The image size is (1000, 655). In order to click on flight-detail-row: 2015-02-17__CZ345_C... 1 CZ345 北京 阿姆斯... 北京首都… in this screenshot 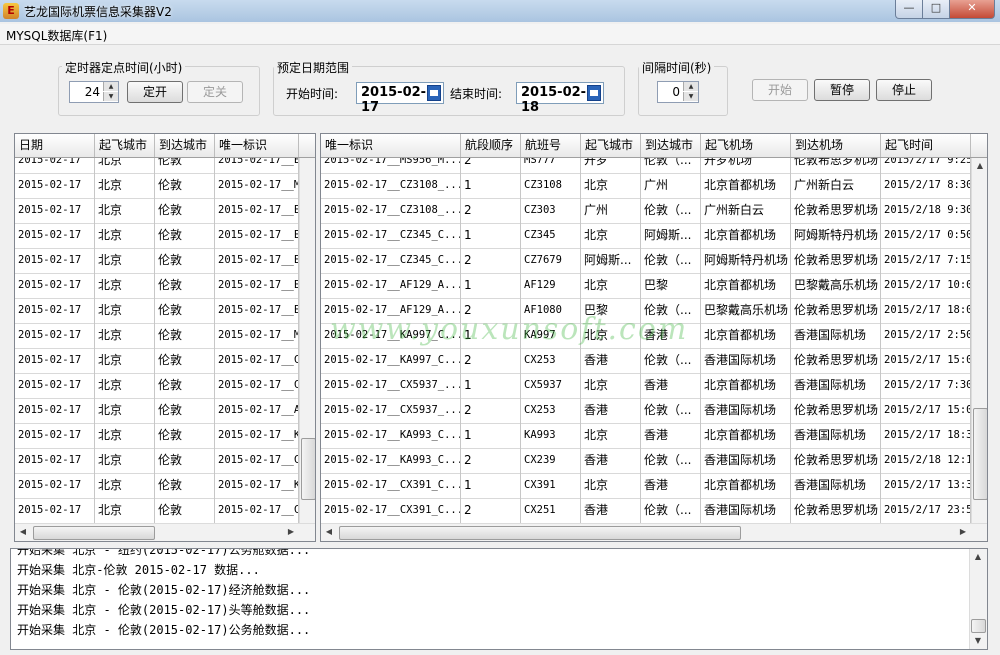, I will do `click(646, 236)`.